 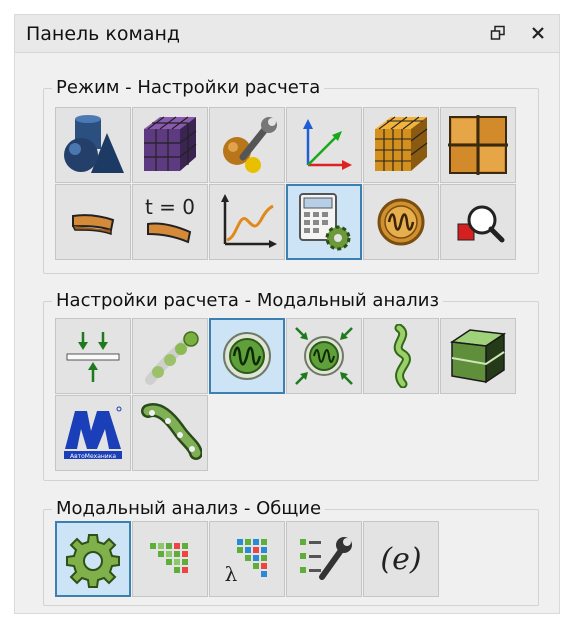 I want to click on automechanics-button: АвтоМеханика, so click(x=93, y=433).